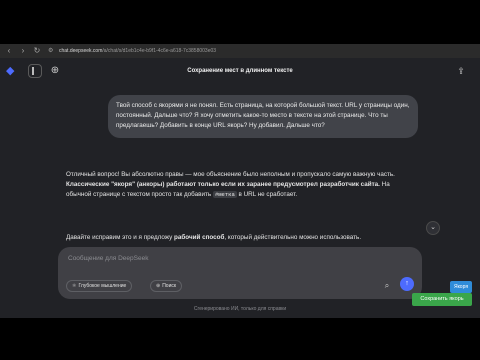 Image resolution: width=480 pixels, height=360 pixels. What do you see at coordinates (407, 284) in the screenshot?
I see `send-button: ↑` at bounding box center [407, 284].